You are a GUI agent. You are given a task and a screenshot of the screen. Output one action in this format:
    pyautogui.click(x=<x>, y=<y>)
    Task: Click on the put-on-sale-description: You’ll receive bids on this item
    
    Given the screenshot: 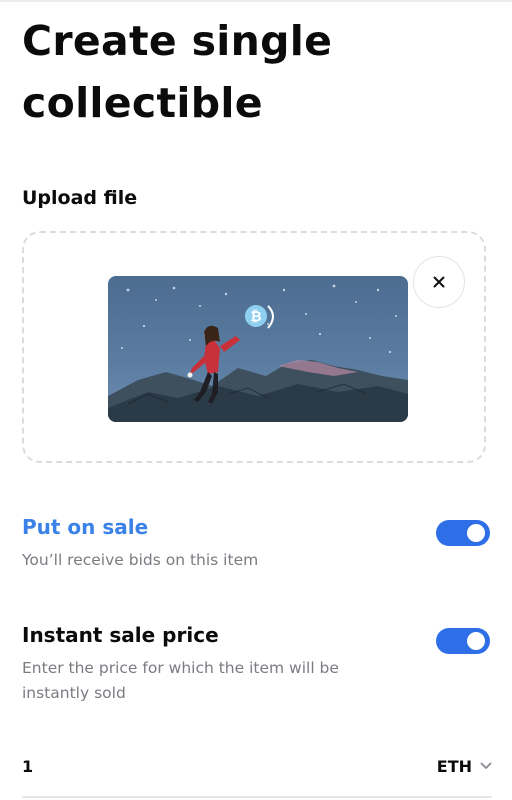 What is the action you would take?
    pyautogui.click(x=140, y=560)
    